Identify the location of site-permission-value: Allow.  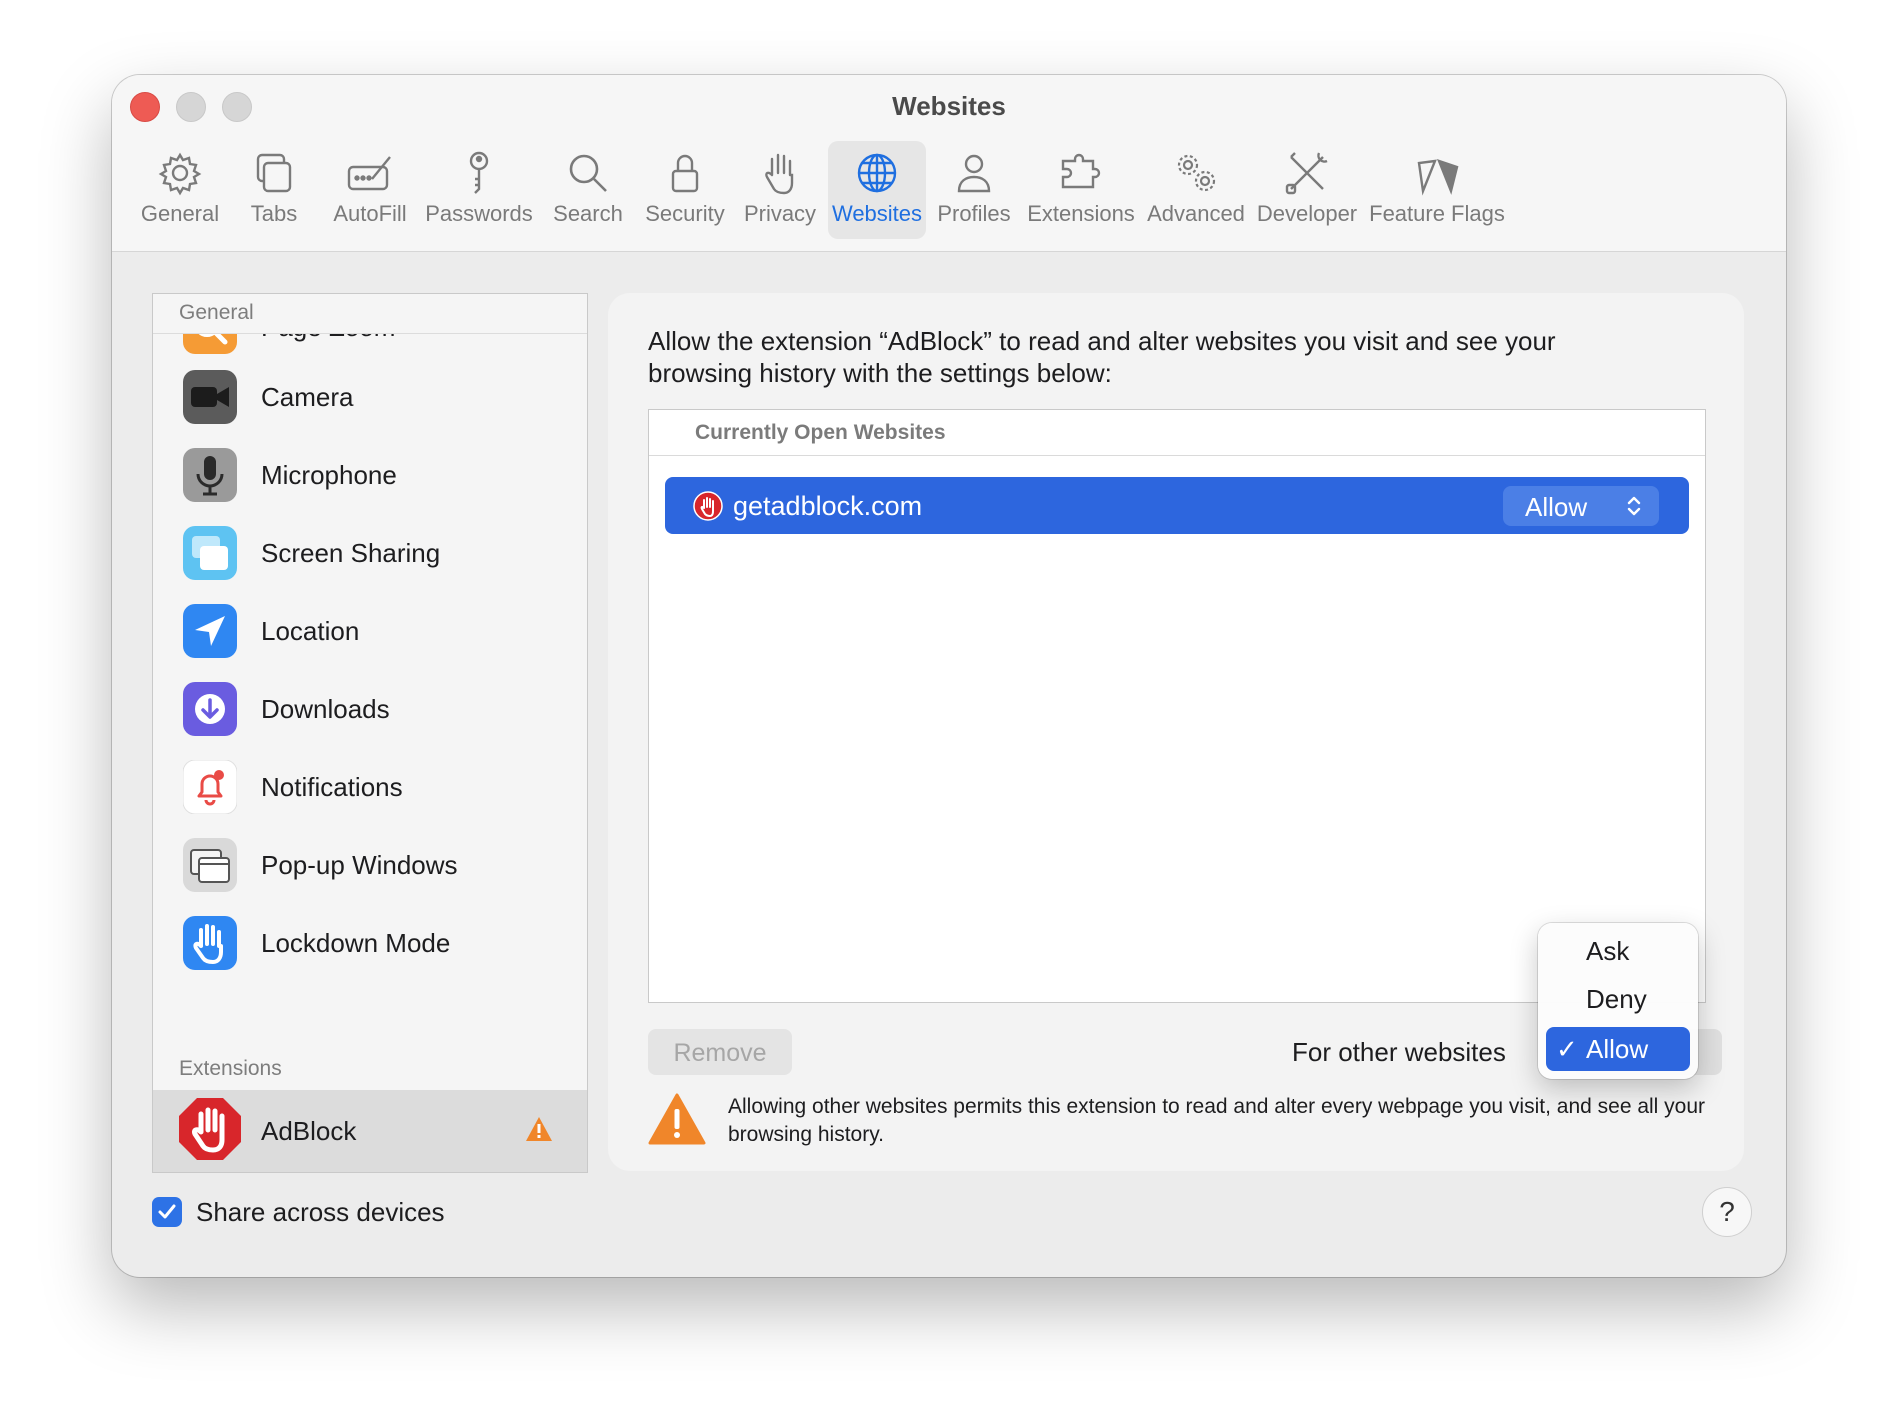
(1556, 507).